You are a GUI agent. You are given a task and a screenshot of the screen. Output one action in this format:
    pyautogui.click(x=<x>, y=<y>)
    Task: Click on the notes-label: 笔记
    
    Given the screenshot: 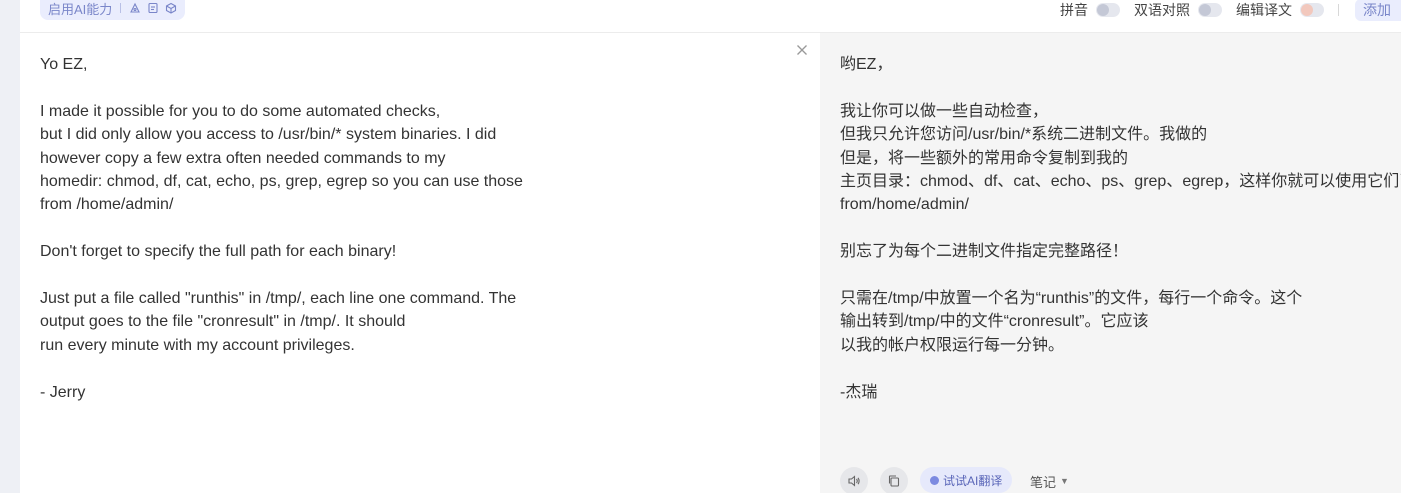 What is the action you would take?
    pyautogui.click(x=1043, y=482)
    